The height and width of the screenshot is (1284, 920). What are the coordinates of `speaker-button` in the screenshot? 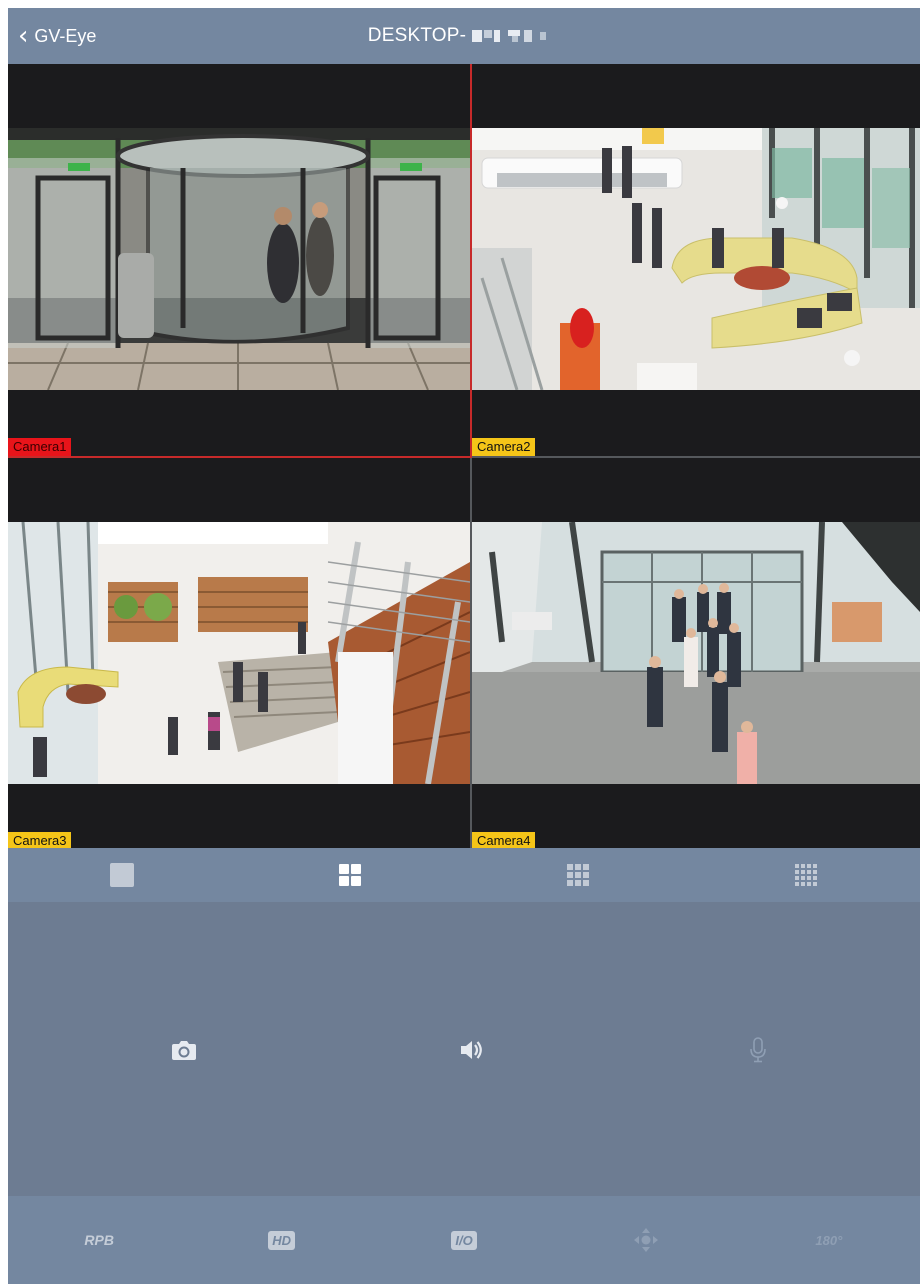 It's located at (472, 1050).